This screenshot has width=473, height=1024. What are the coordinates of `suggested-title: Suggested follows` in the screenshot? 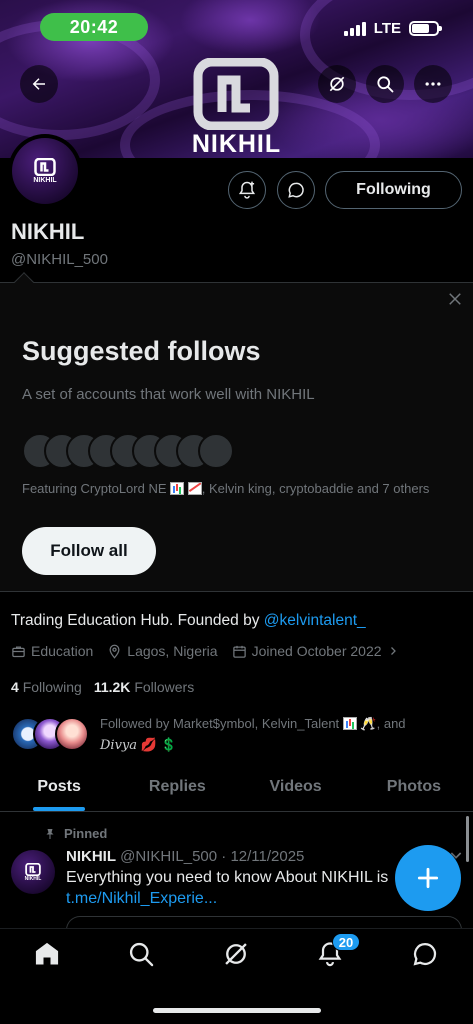 It's located at (141, 351).